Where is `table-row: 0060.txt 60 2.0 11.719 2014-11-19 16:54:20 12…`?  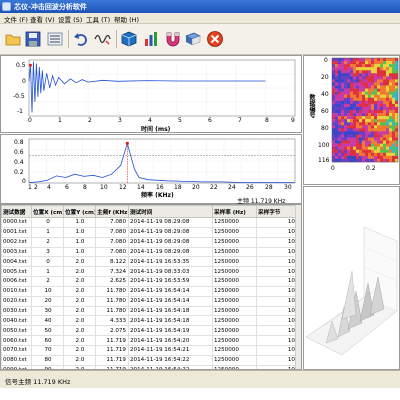 table-row: 0060.txt 60 2.0 11.719 2014-11-19 16:54:20 12… is located at coordinates (149, 340).